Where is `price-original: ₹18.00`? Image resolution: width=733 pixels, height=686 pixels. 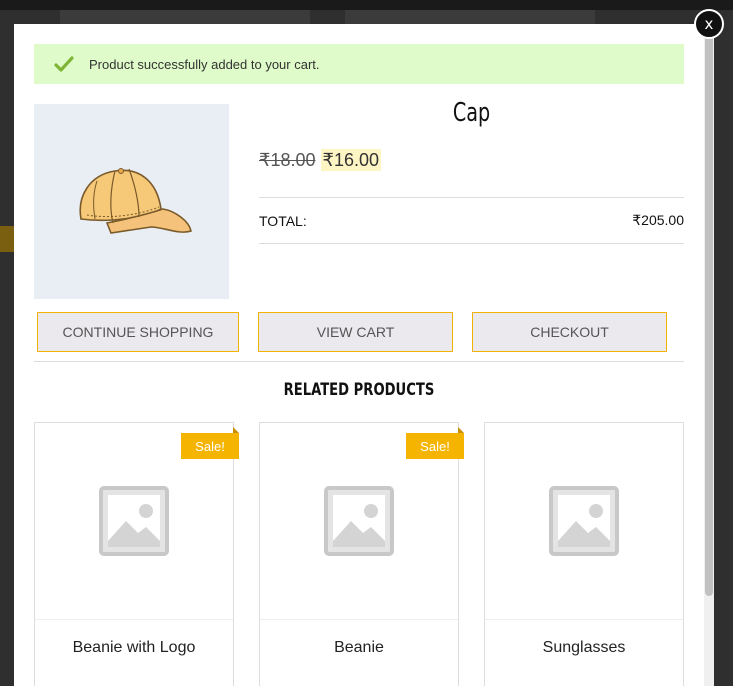
price-original: ₹18.00 is located at coordinates (287, 160).